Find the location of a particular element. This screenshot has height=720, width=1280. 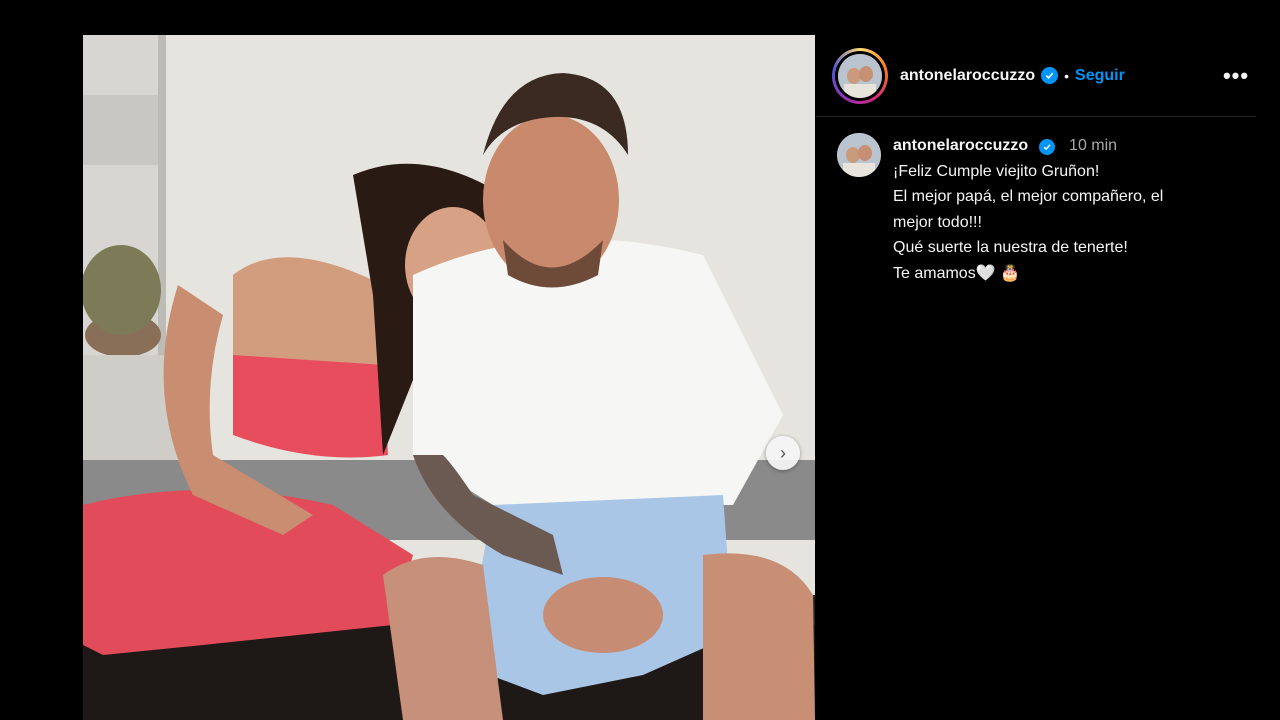

caption-timestamp: 10 min is located at coordinates (1093, 145).